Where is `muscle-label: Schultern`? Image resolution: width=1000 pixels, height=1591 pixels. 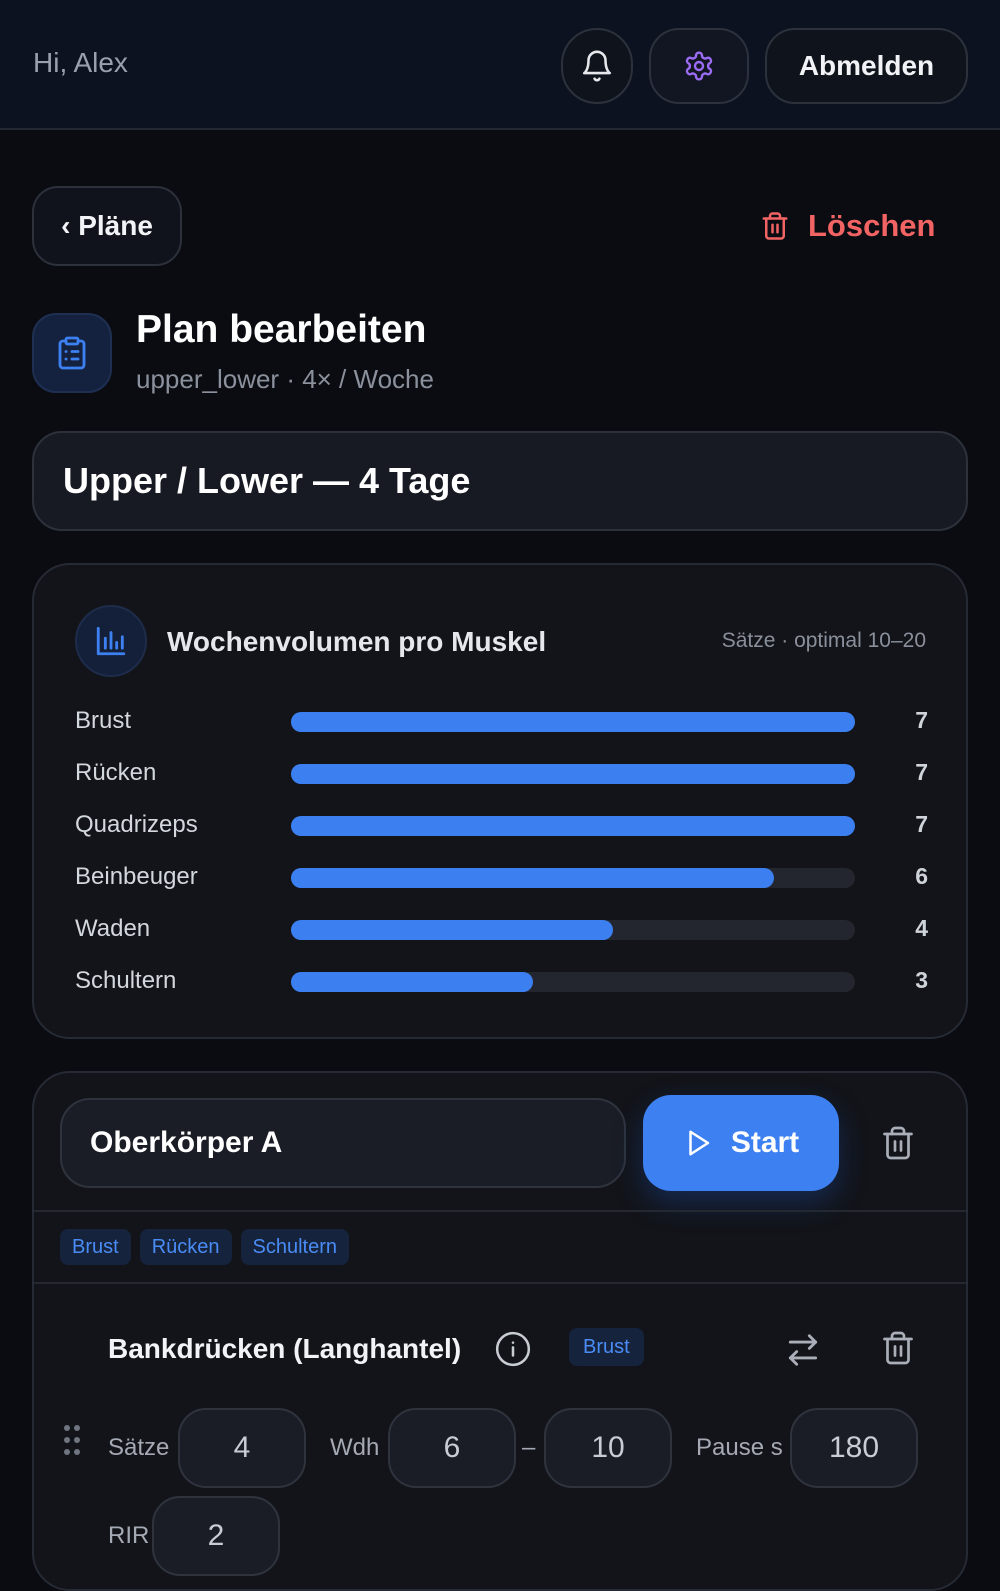 muscle-label: Schultern is located at coordinates (126, 980).